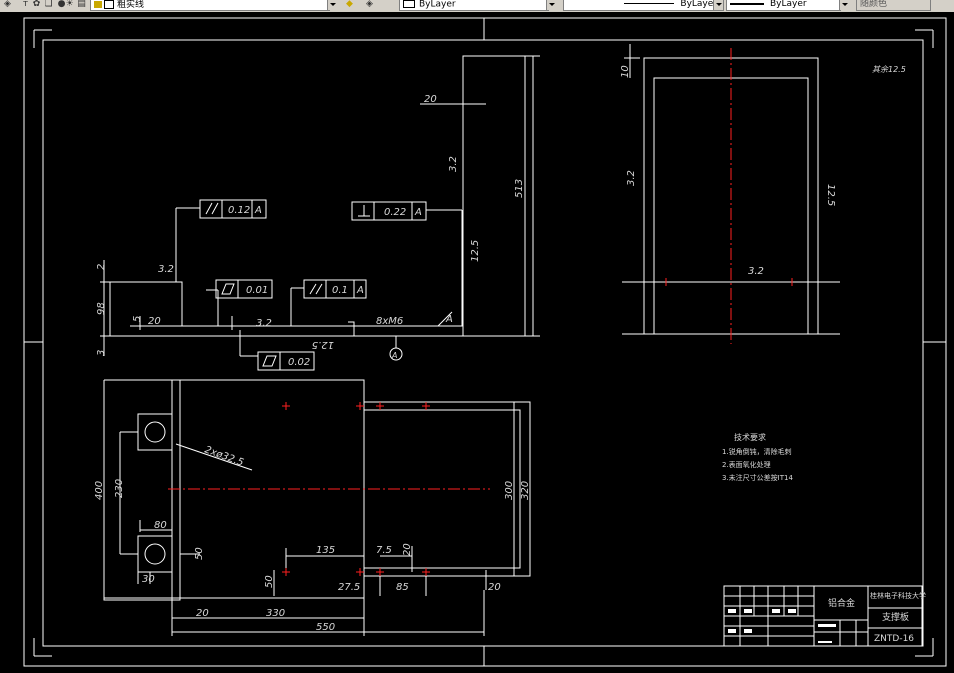 The height and width of the screenshot is (673, 954). I want to click on printer-icon: ▤, so click(81, 5).